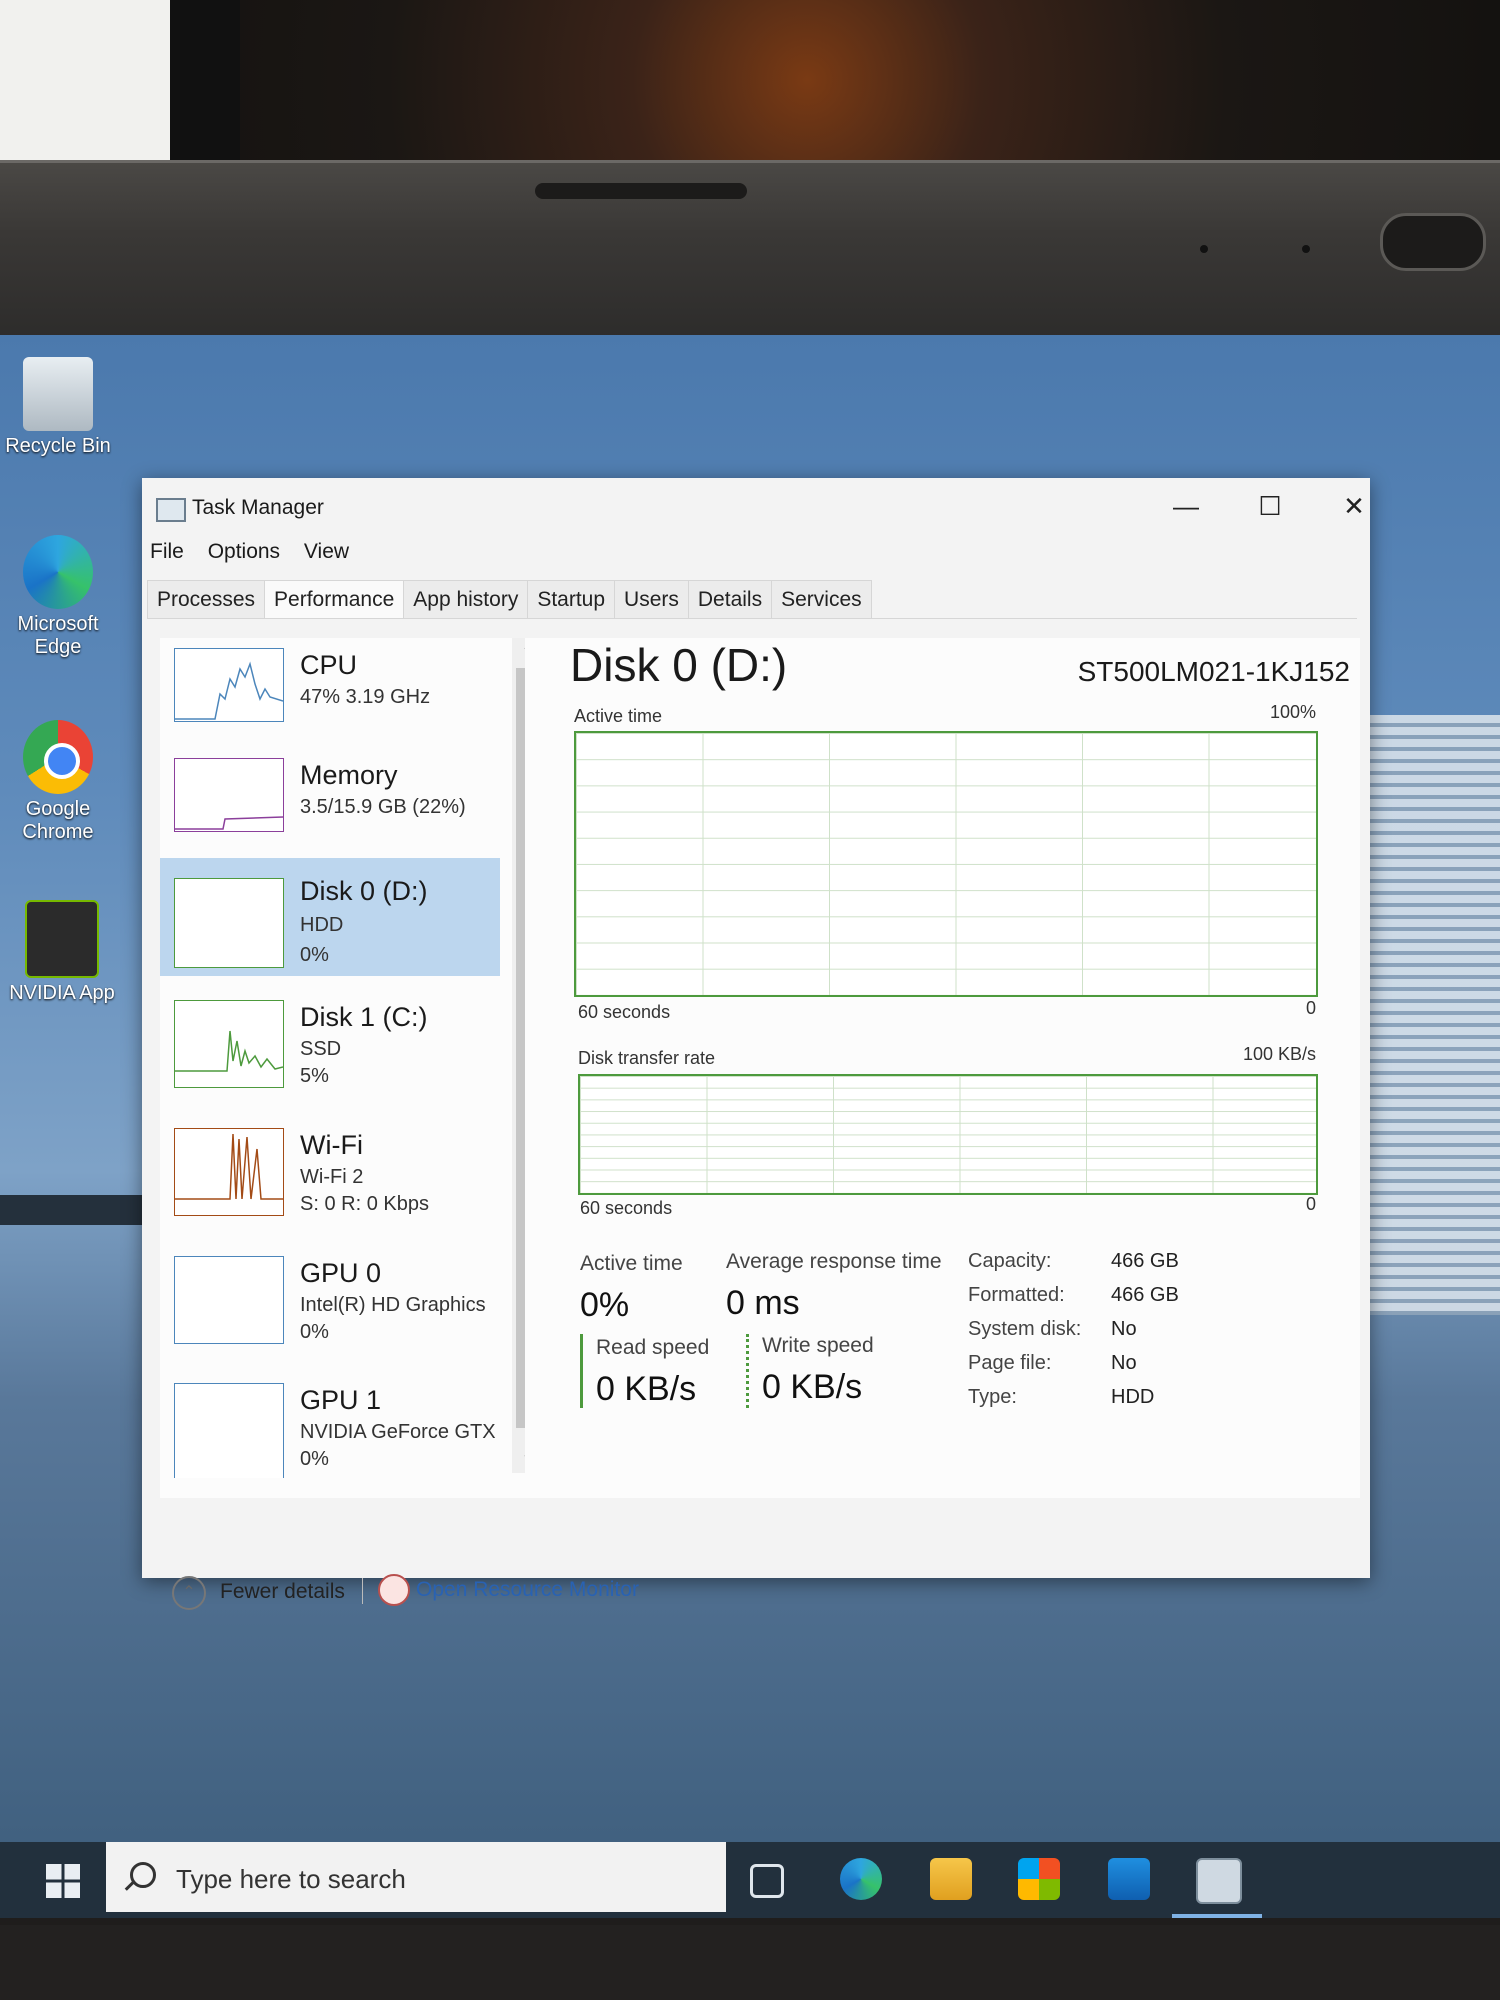 This screenshot has height=2000, width=1500. I want to click on desktop-icon-edge: Microsoft Edge, so click(59, 597).